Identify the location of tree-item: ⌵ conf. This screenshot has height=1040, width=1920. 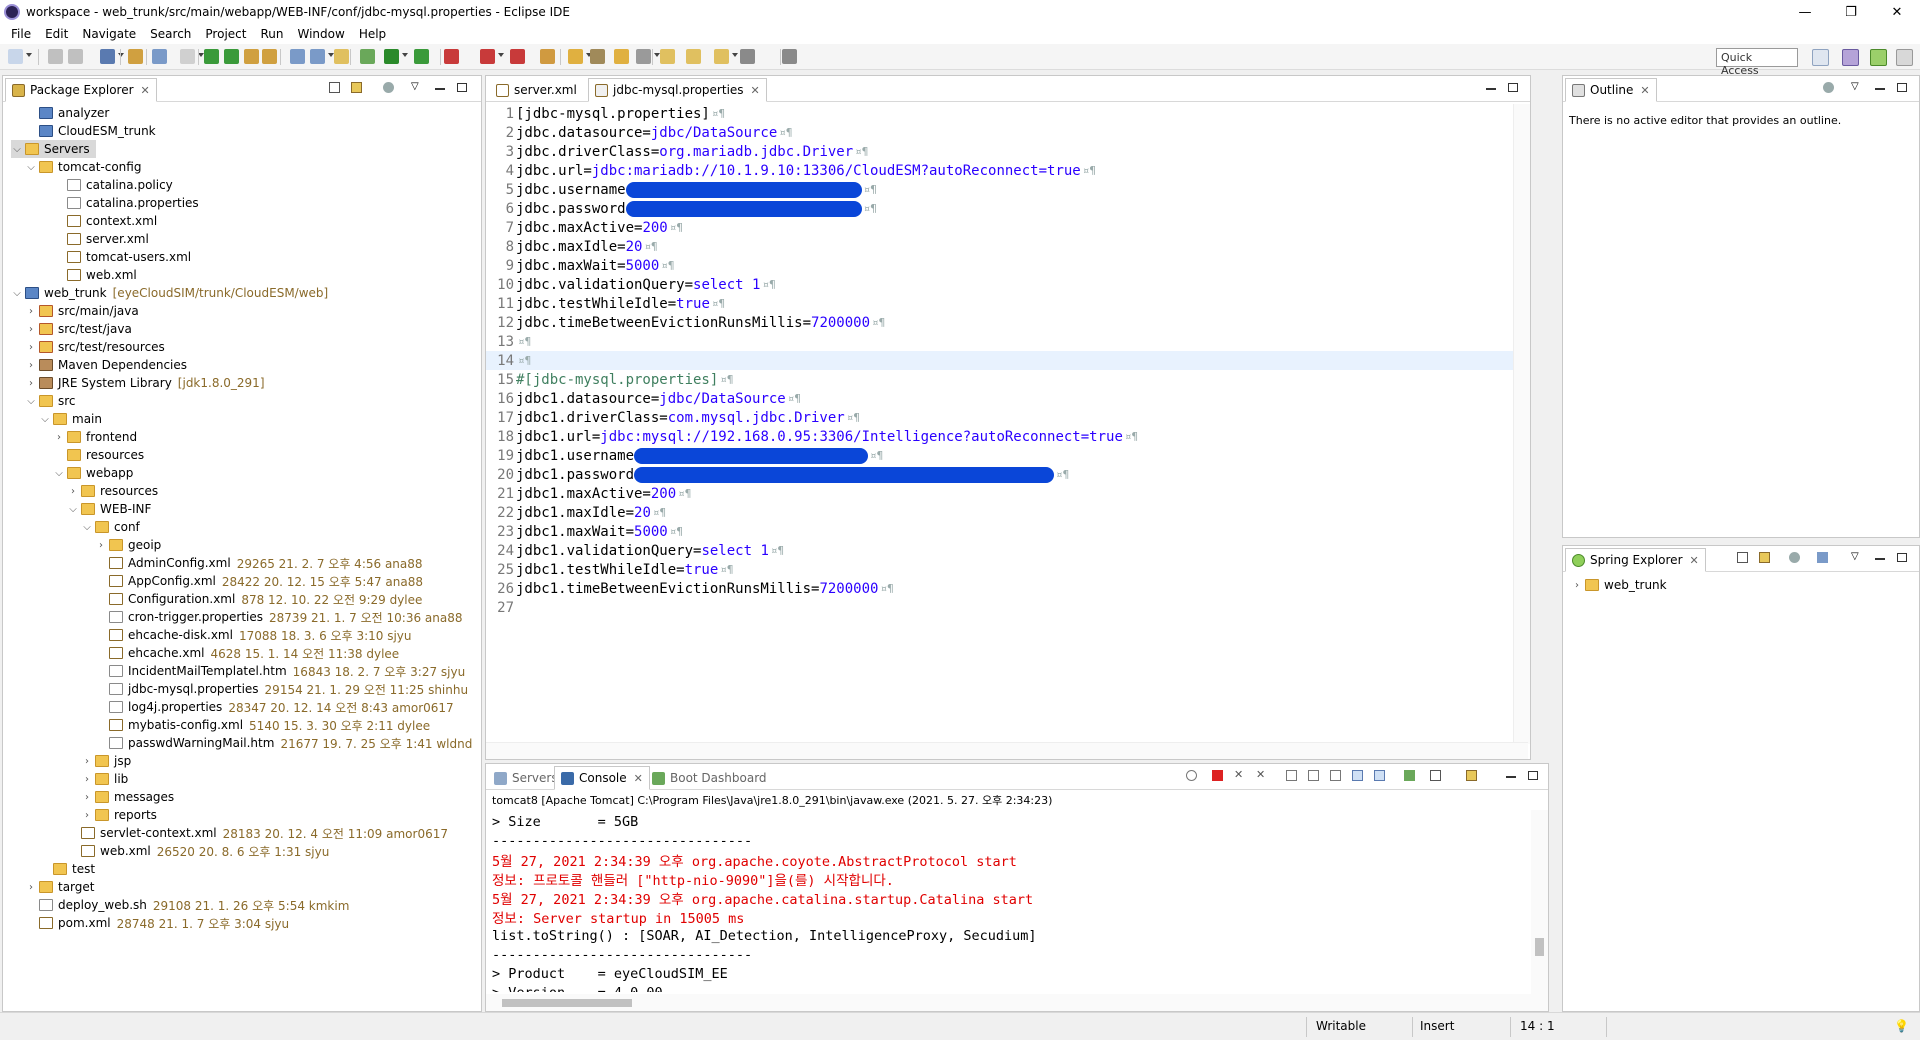
(110, 527).